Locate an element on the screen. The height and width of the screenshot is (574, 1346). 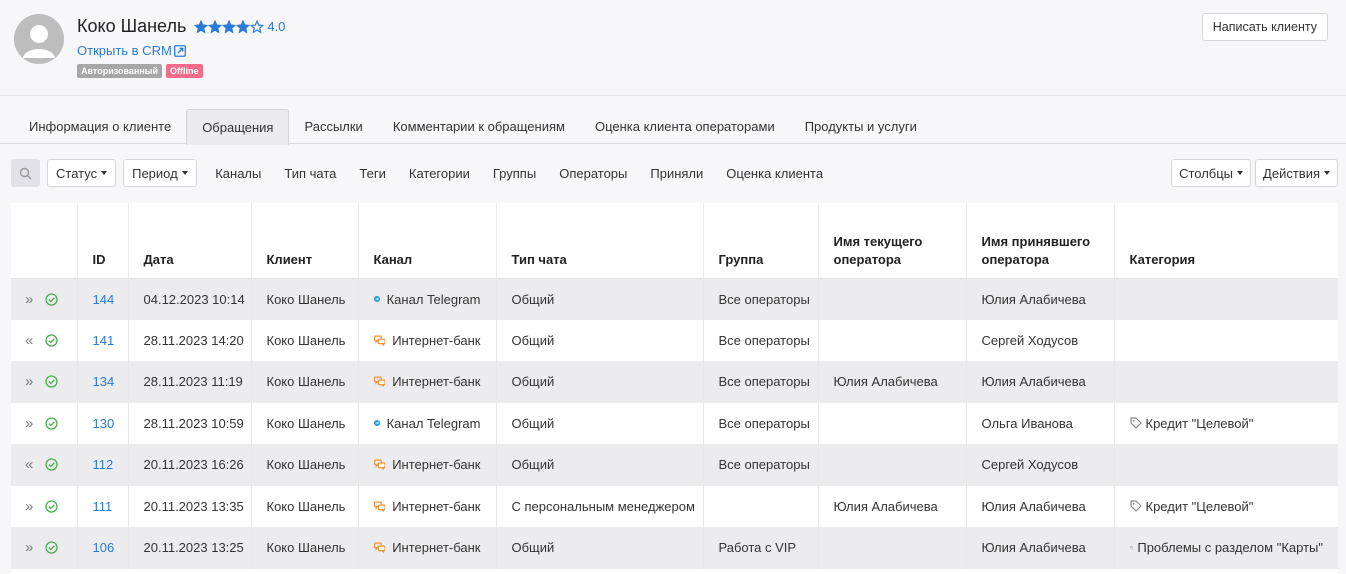
col-client-header: Клиент is located at coordinates (305, 241).